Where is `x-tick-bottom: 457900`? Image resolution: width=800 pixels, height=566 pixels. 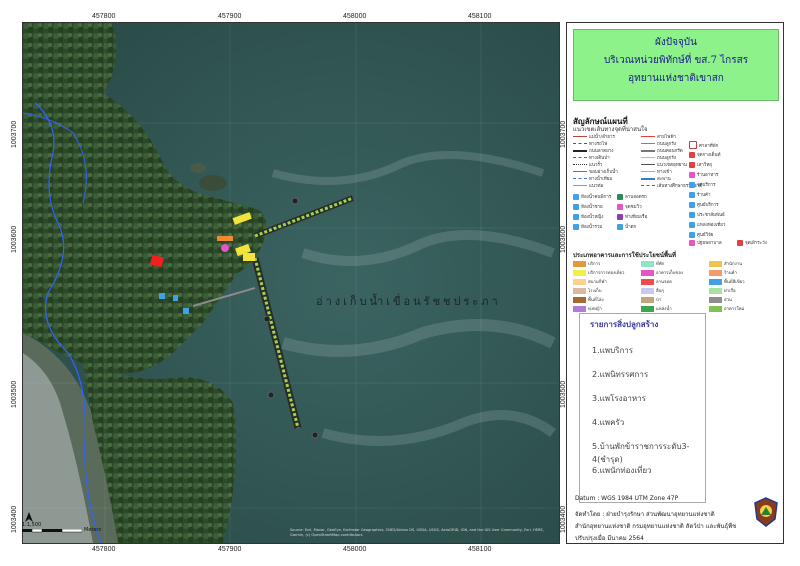
x-tick-bottom: 457900 is located at coordinates (230, 549).